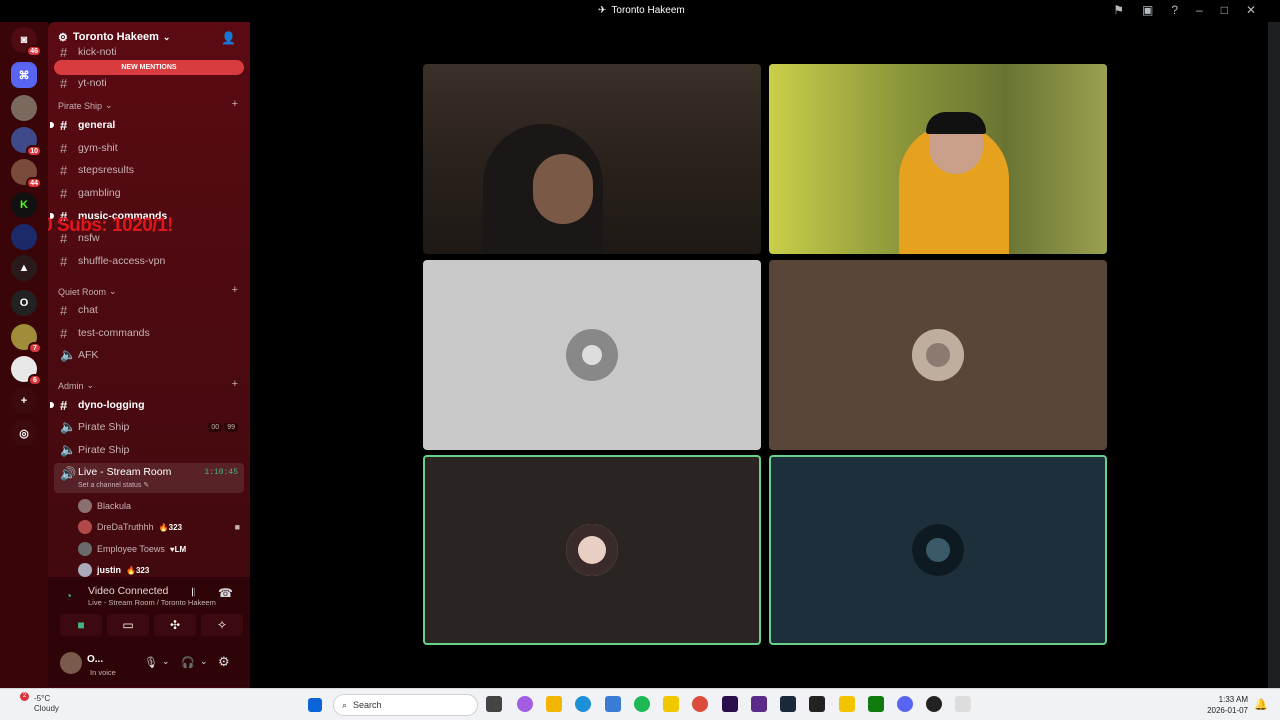 This screenshot has width=1280, height=720. What do you see at coordinates (149, 52) in the screenshot?
I see `channel-kick-noti: # kick-noti` at bounding box center [149, 52].